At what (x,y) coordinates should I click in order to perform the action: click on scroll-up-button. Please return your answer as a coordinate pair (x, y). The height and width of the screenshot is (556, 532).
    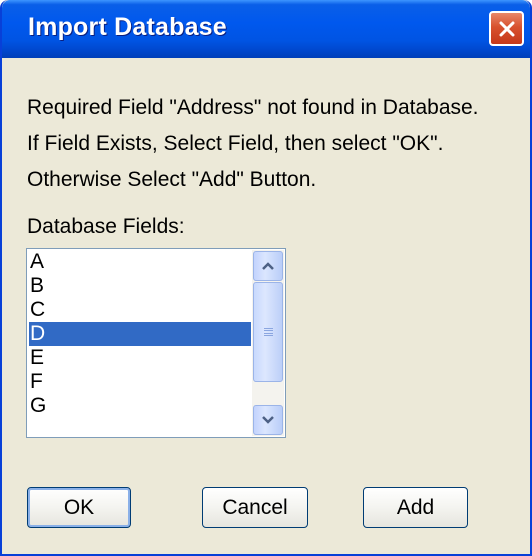
    Looking at the image, I should click on (268, 266).